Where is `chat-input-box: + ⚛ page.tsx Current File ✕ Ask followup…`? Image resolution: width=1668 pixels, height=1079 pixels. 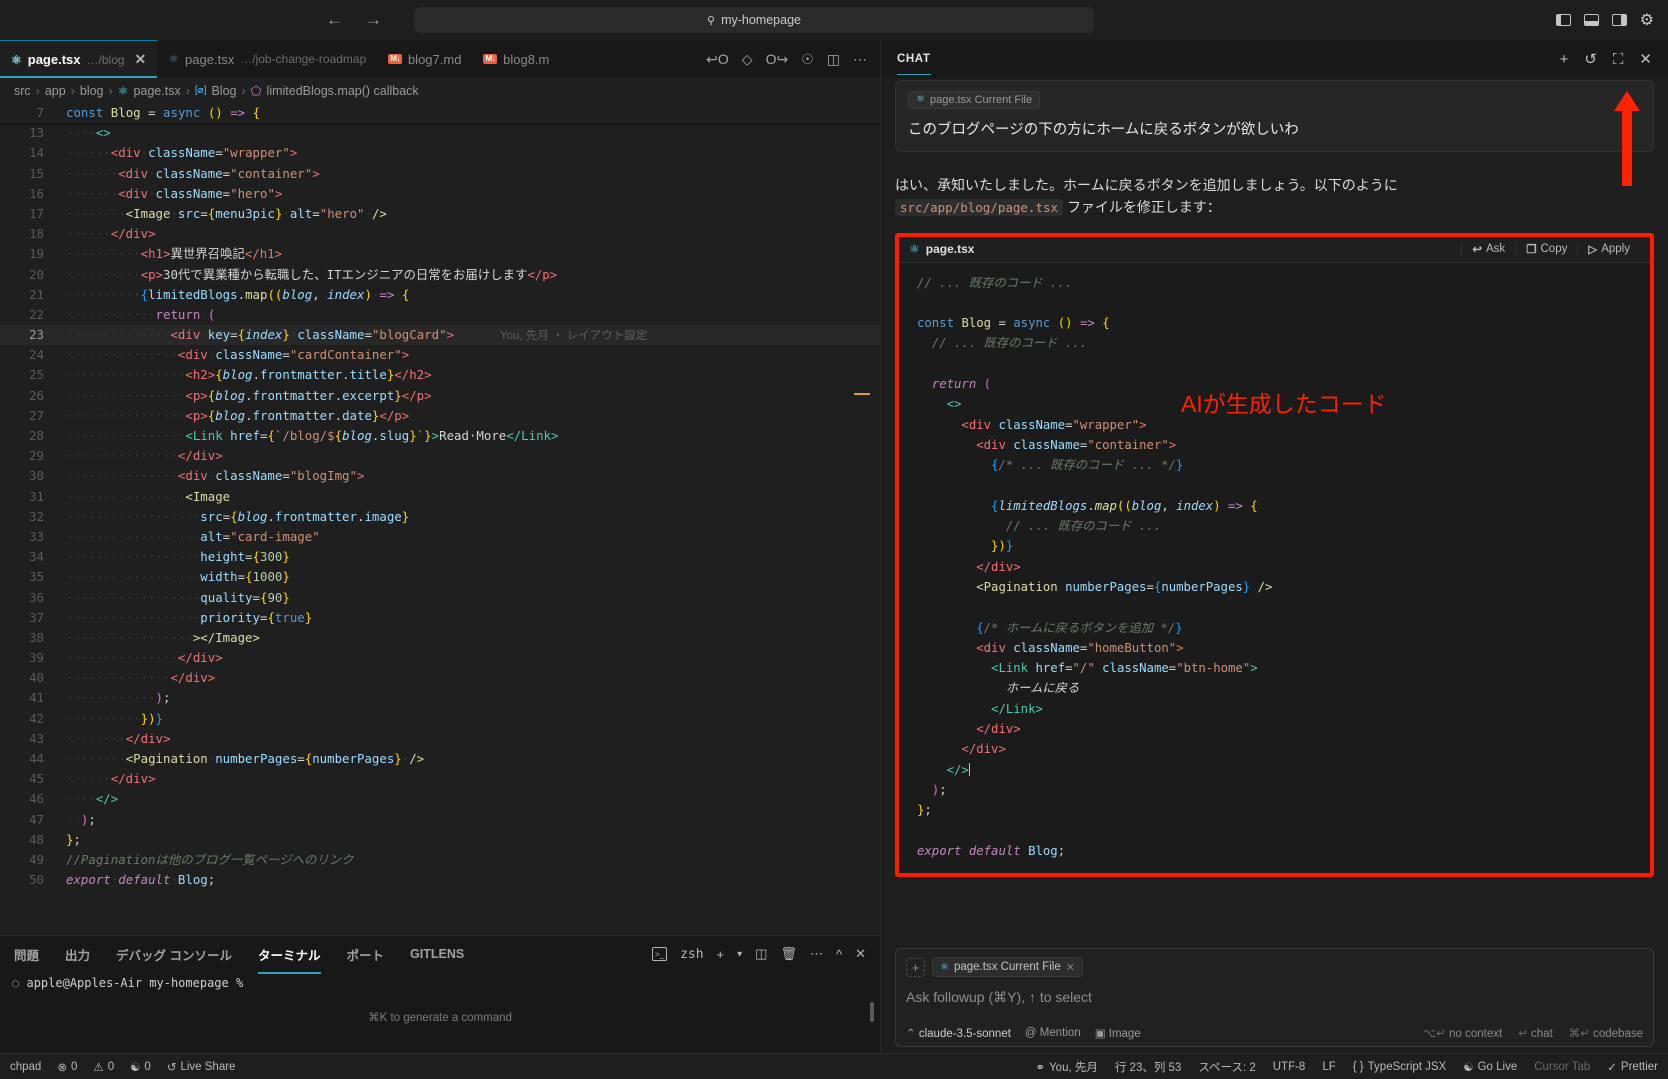
chat-input-box: + ⚛ page.tsx Current File ✕ Ask followup… is located at coordinates (1274, 997).